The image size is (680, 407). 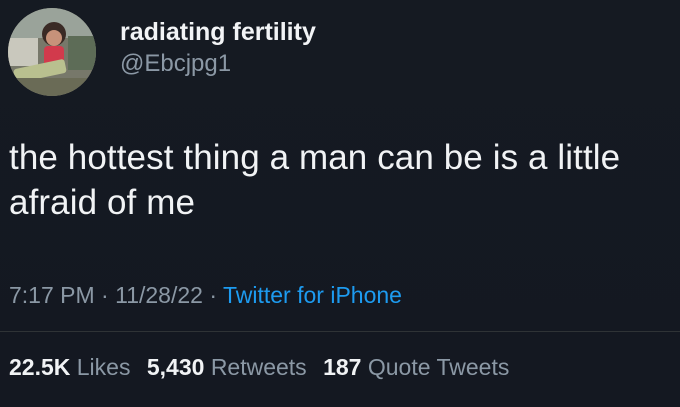 I want to click on divider, so click(x=340, y=331).